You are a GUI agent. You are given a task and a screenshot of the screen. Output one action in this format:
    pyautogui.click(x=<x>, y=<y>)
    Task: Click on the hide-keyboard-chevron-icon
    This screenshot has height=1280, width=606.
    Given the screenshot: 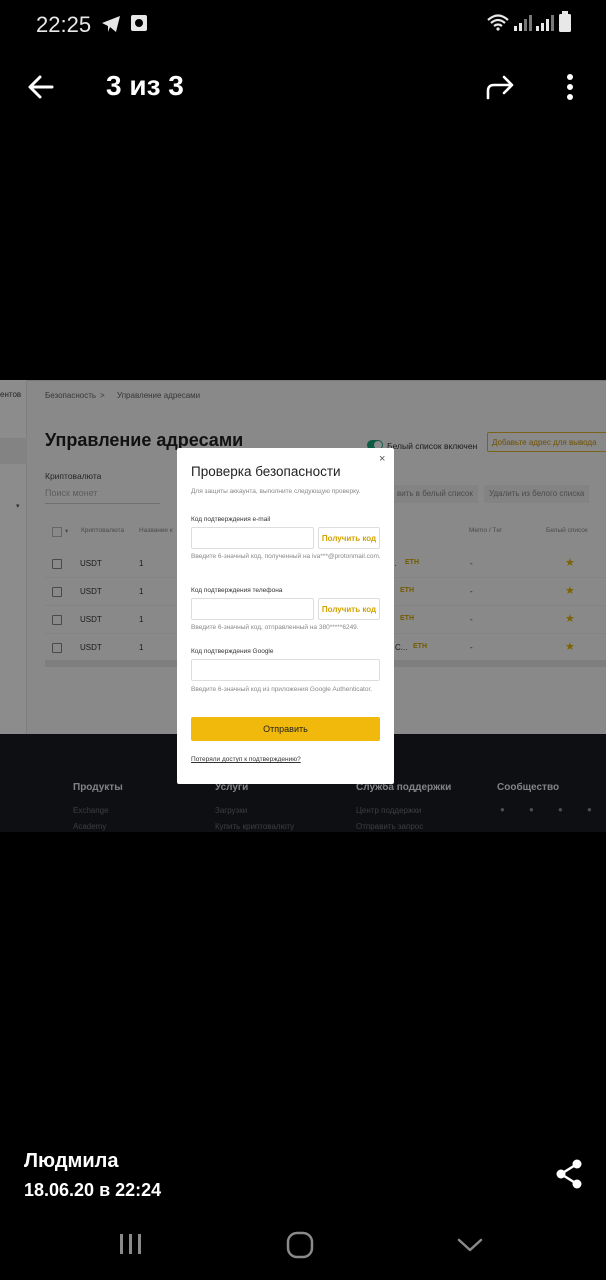 What is the action you would take?
    pyautogui.click(x=470, y=1245)
    